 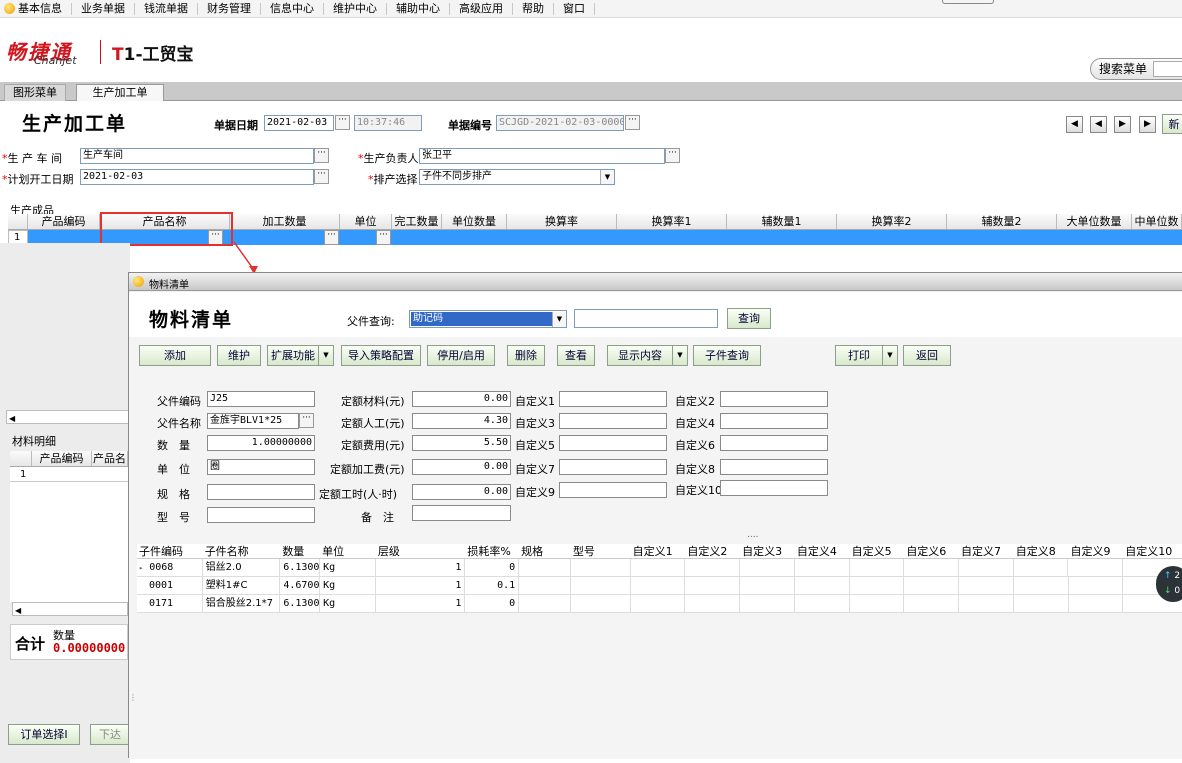 I want to click on custom1-field, so click(x=613, y=399).